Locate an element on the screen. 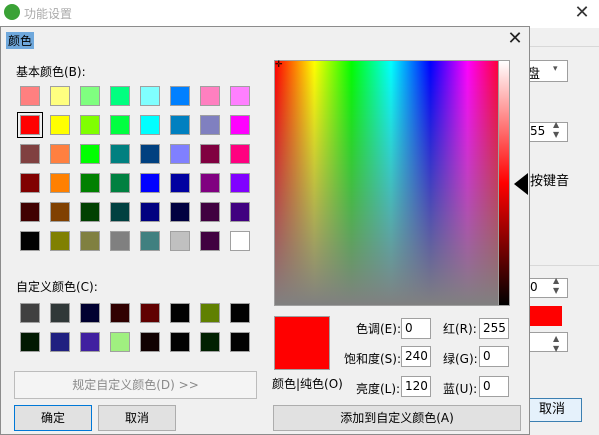 The image size is (599, 435). green-label: 绿(G): is located at coordinates (460, 359).